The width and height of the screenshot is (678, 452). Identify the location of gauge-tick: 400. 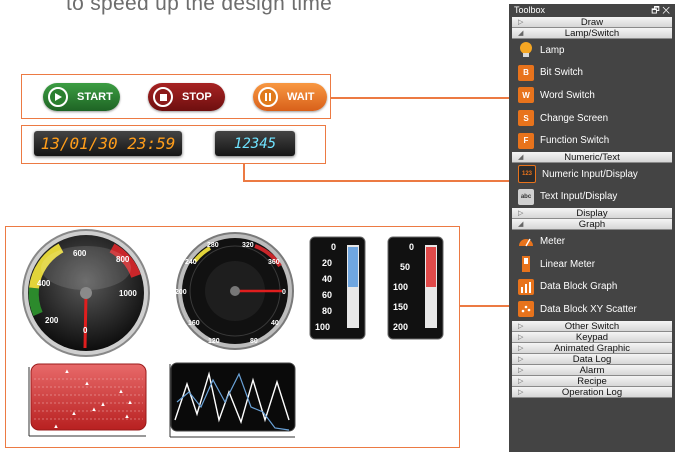
(44, 283).